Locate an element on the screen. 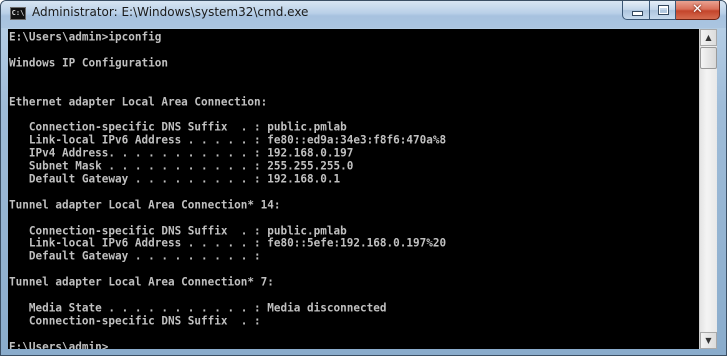  caption-buttons: ✕ is located at coordinates (671, 11).